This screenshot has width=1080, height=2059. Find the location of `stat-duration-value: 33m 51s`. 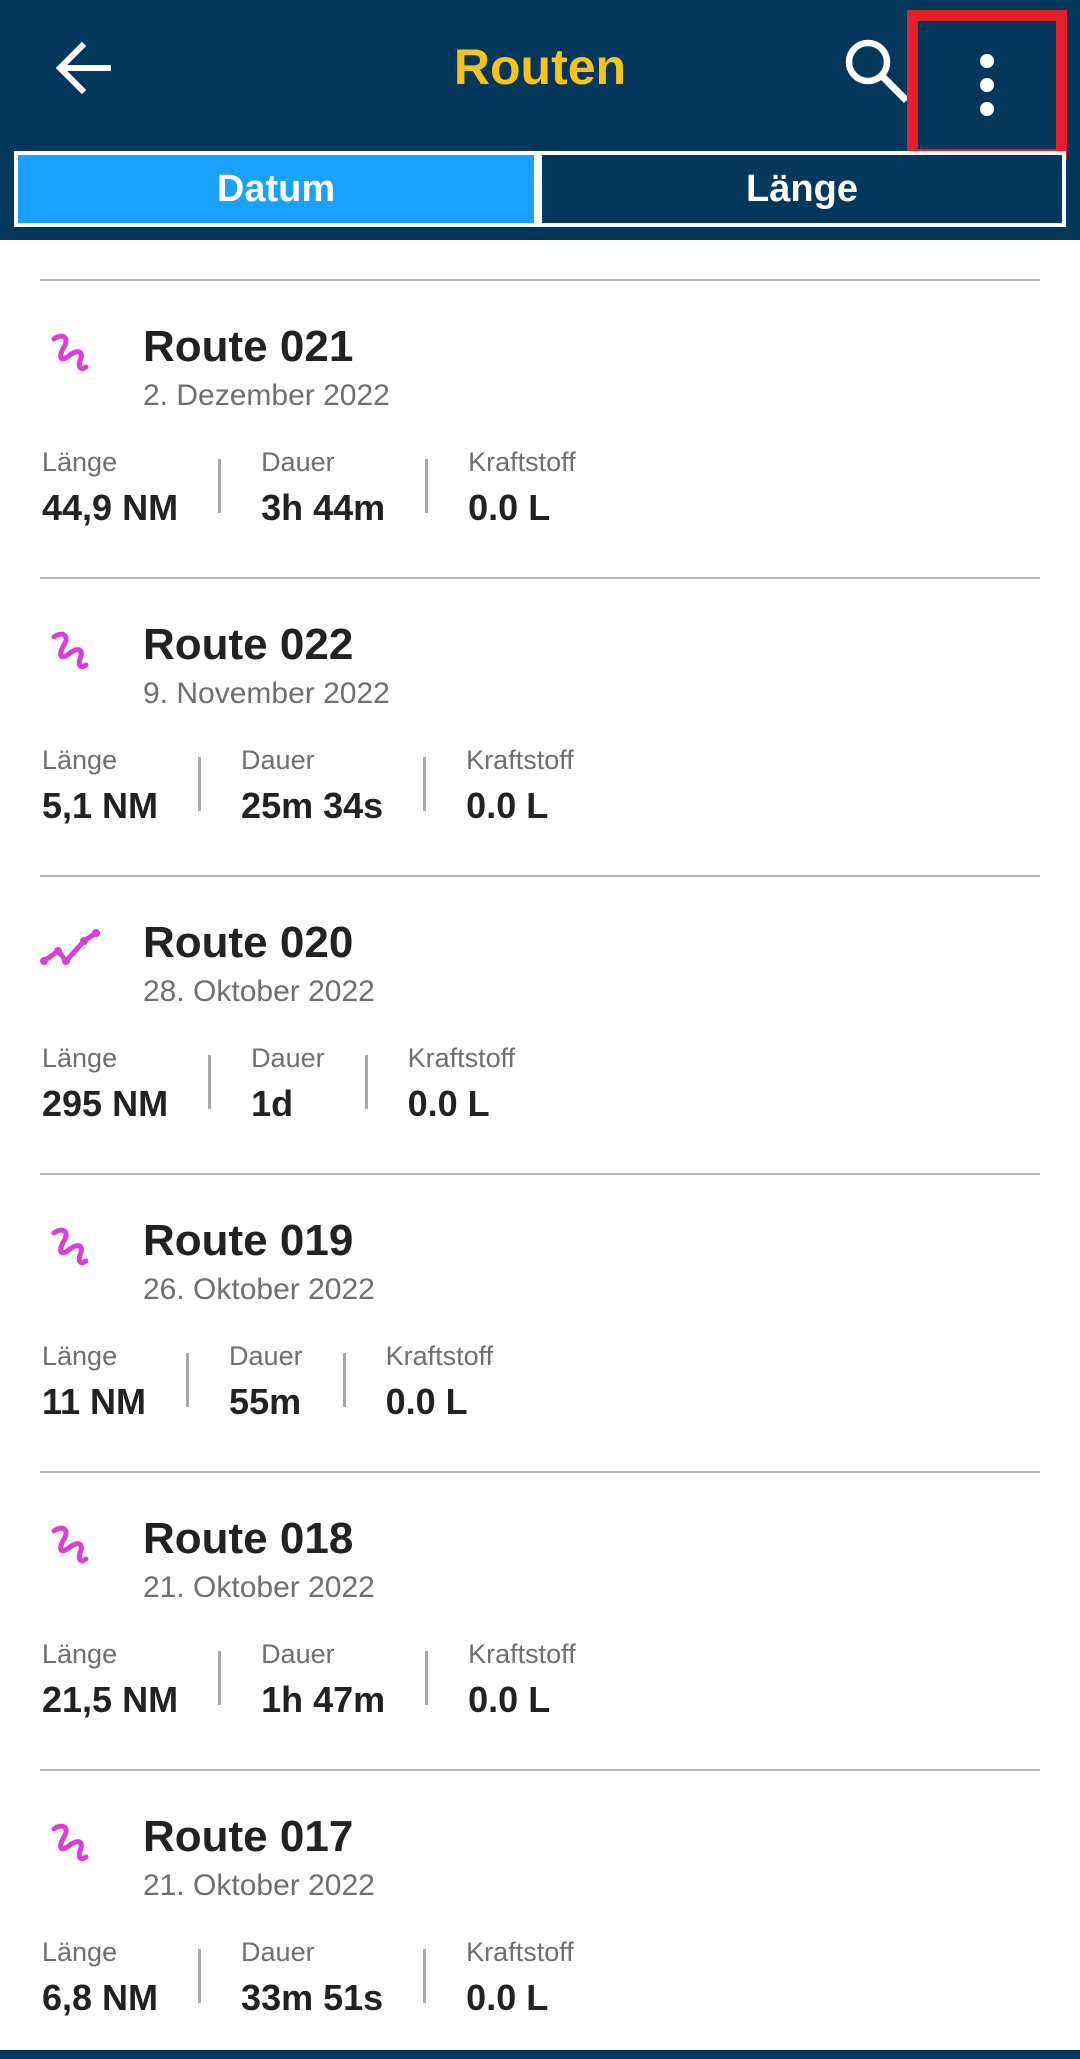

stat-duration-value: 33m 51s is located at coordinates (312, 1997).